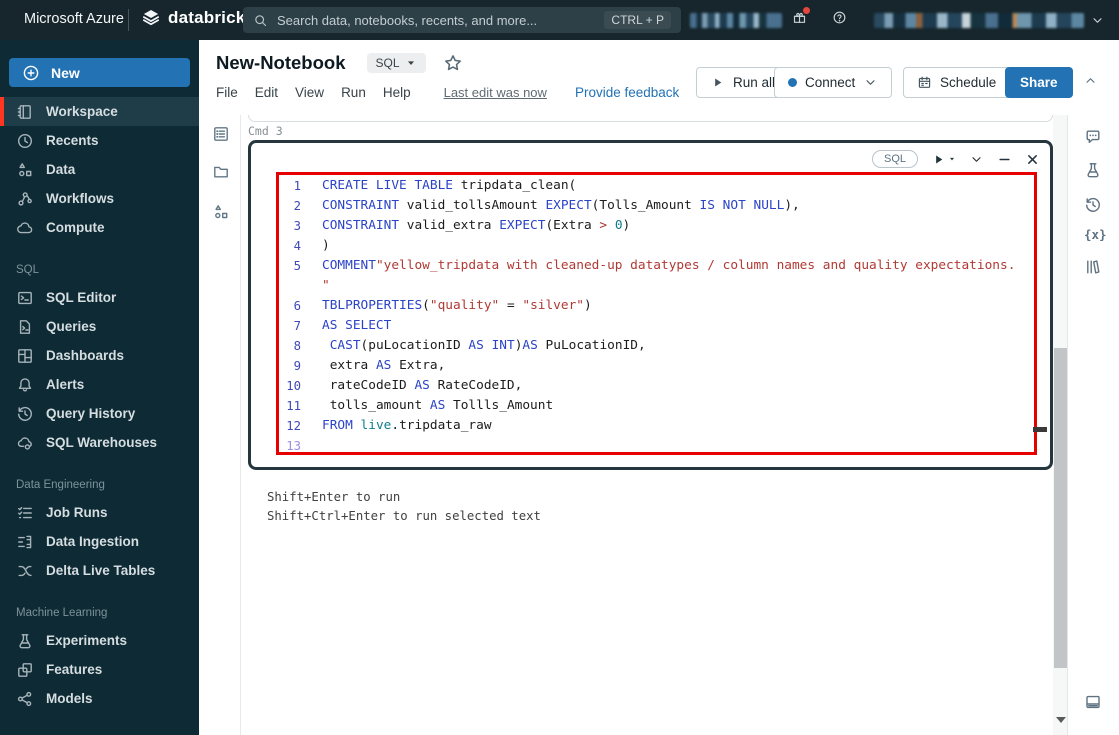 This screenshot has height=735, width=1119. Describe the element at coordinates (1090, 80) in the screenshot. I see `collapse-header-button` at that location.